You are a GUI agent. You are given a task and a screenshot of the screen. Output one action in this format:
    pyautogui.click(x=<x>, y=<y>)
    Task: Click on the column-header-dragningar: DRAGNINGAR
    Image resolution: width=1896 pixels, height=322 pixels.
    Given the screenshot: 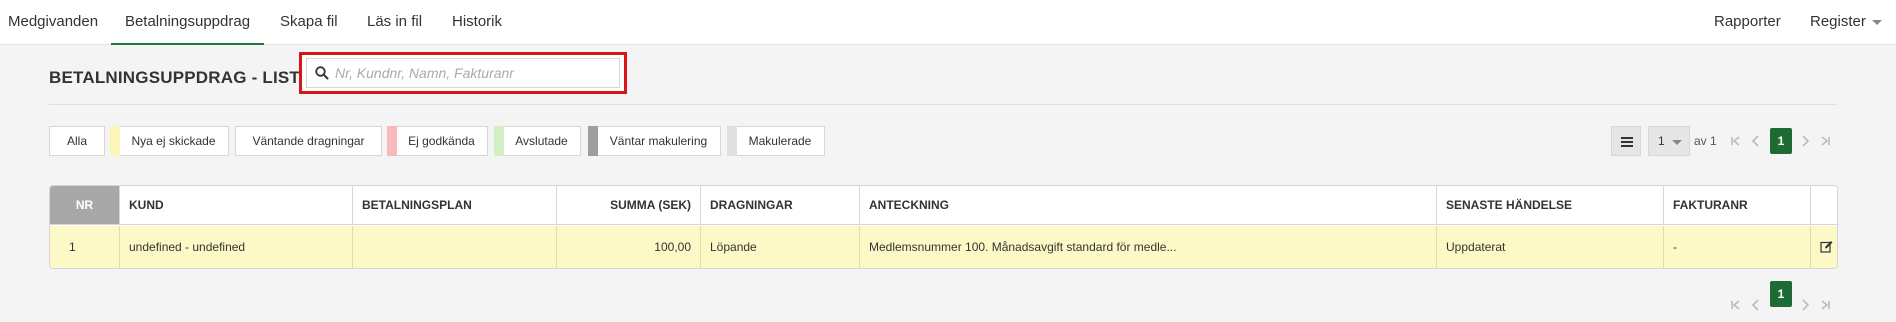 What is the action you would take?
    pyautogui.click(x=780, y=205)
    